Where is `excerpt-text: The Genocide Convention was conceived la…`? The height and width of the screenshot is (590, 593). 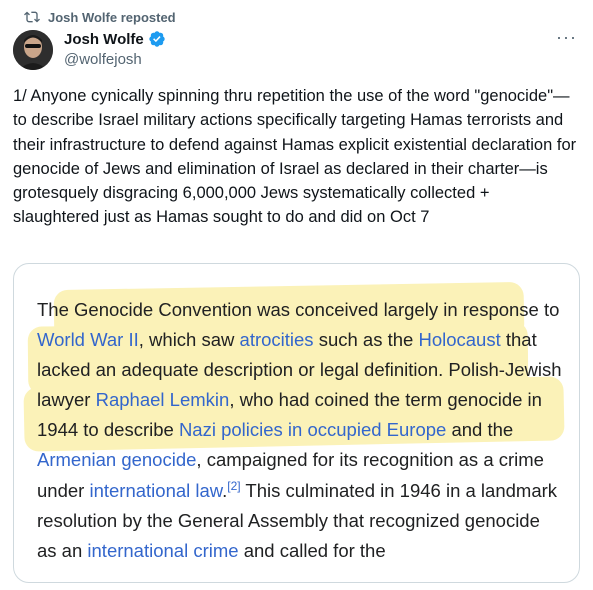 excerpt-text: The Genocide Convention was conceived la… is located at coordinates (298, 309).